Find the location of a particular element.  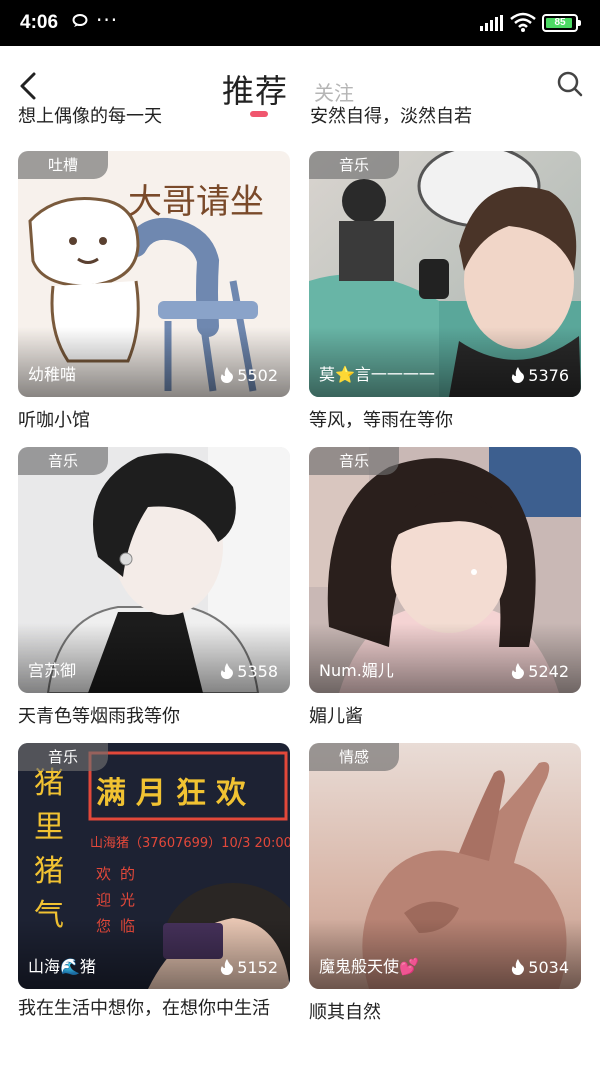

card-title: 我在生活中想你，在想你中生活 is located at coordinates (154, 1016).